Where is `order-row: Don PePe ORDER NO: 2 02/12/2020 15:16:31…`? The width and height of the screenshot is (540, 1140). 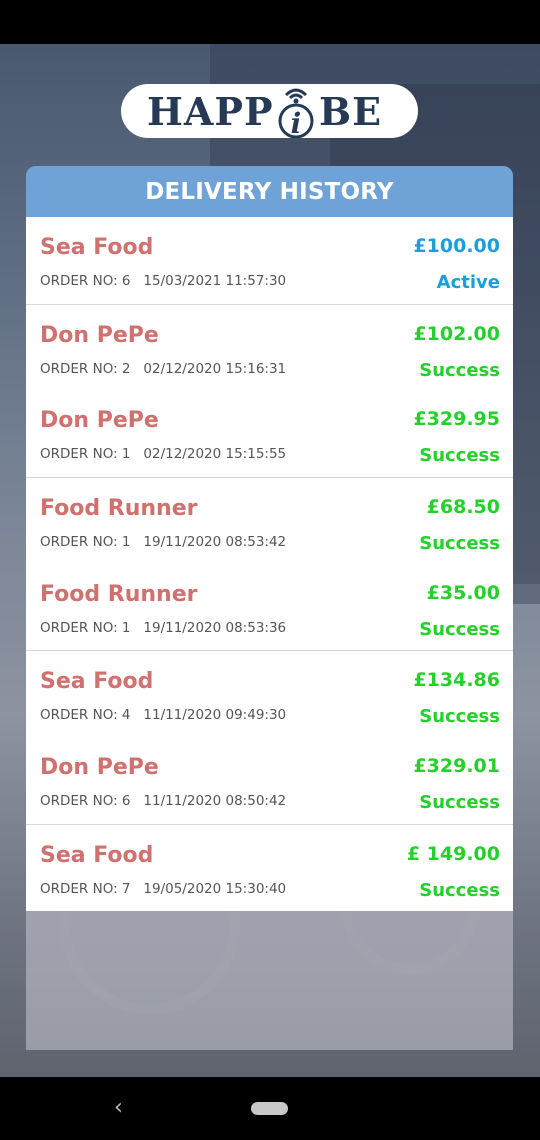 order-row: Don PePe ORDER NO: 2 02/12/2020 15:16:31… is located at coordinates (269, 347).